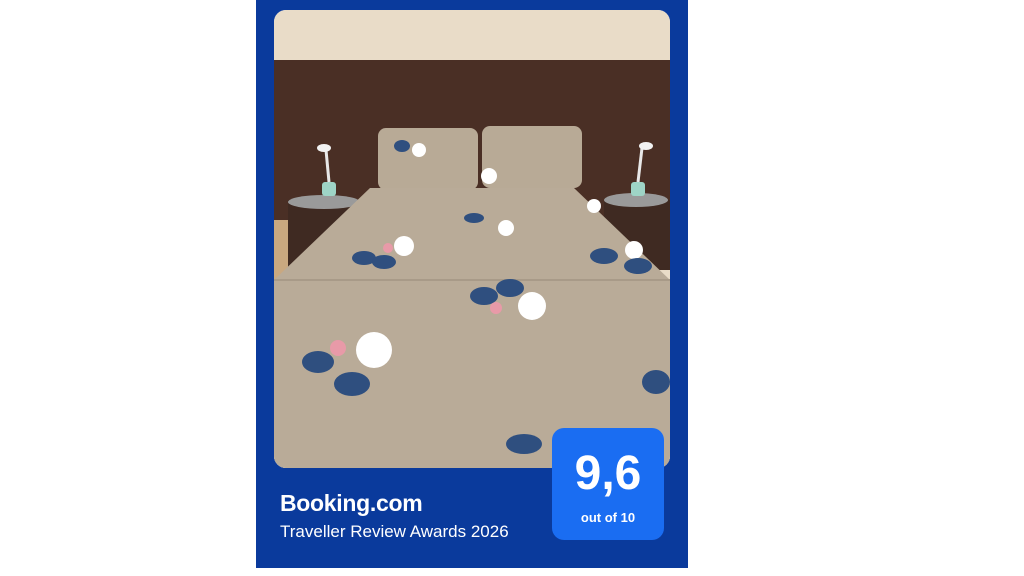 The width and height of the screenshot is (1024, 576). Describe the element at coordinates (608, 473) in the screenshot. I see `review-score: 9,6` at that location.